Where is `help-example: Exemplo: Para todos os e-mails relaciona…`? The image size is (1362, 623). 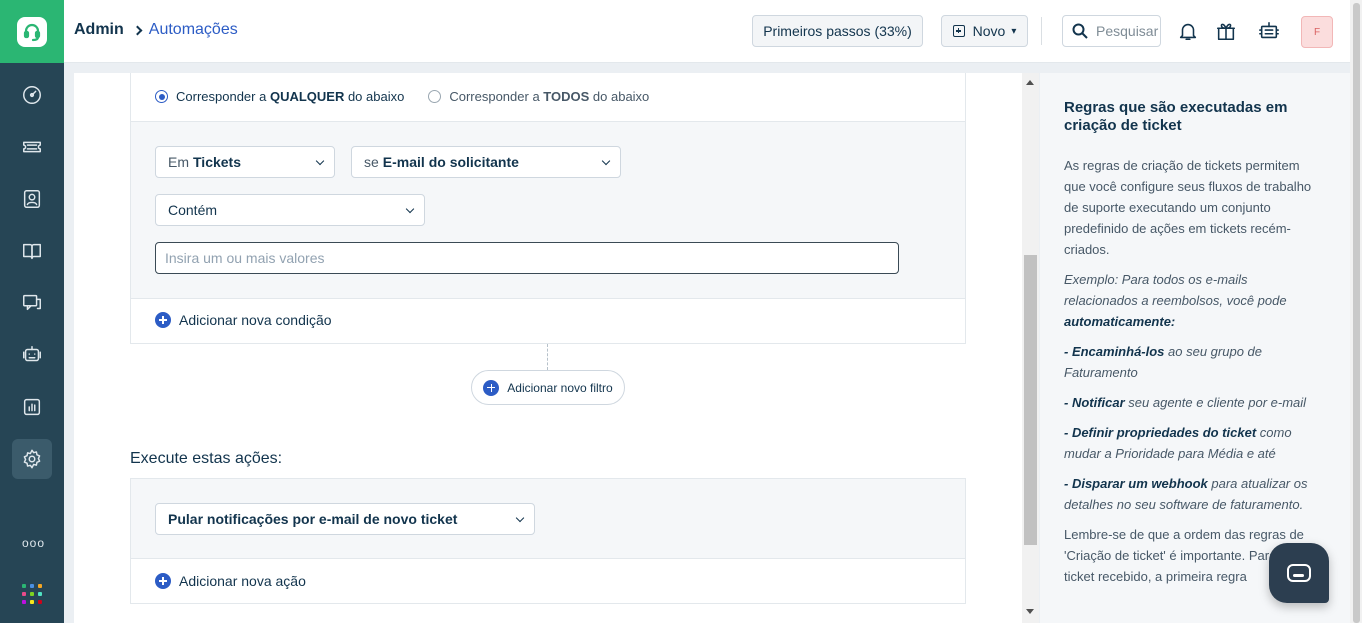 help-example: Exemplo: Para todos os e-mails relaciona… is located at coordinates (1175, 300).